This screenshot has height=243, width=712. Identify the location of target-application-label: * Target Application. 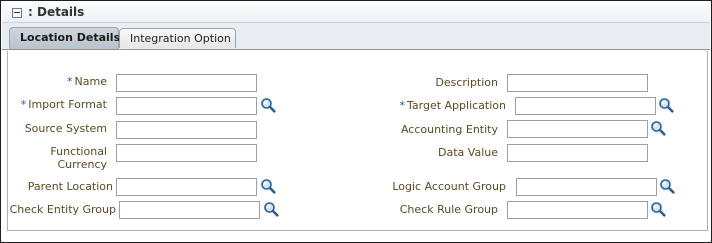
(453, 105).